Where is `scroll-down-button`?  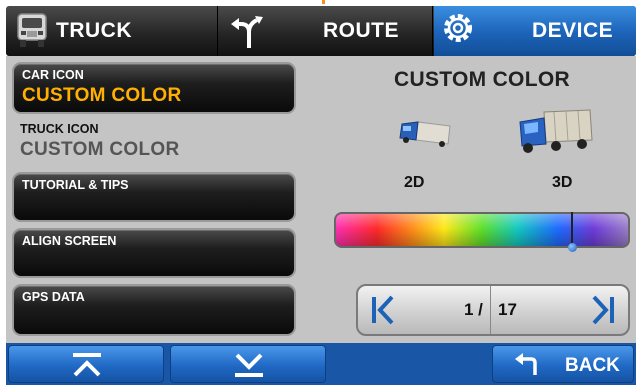
scroll-down-button is located at coordinates (248, 364).